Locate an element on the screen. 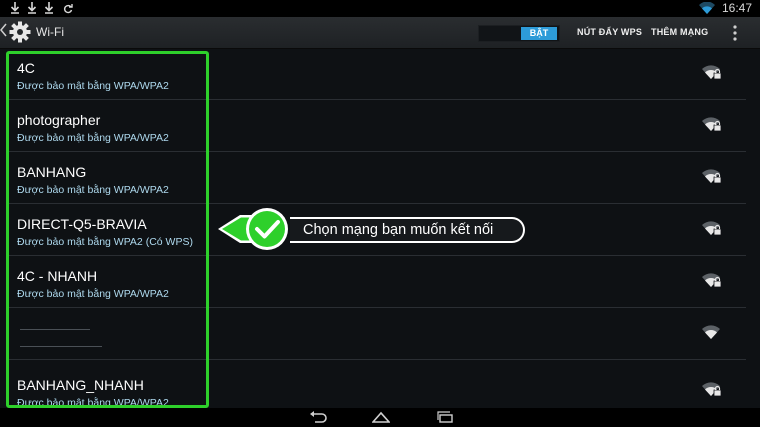  home-icon is located at coordinates (381, 417).